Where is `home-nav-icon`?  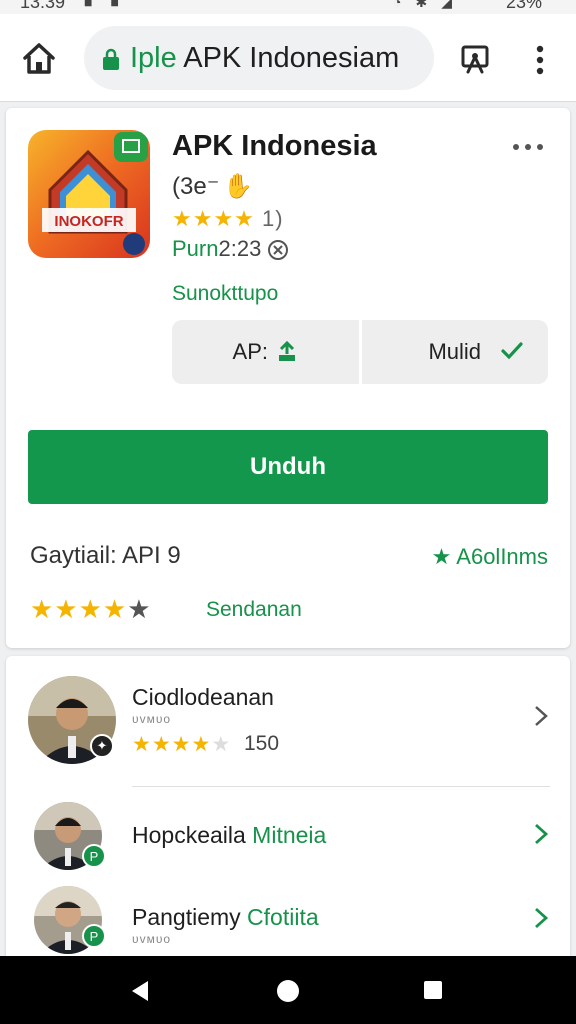
home-nav-icon is located at coordinates (288, 991).